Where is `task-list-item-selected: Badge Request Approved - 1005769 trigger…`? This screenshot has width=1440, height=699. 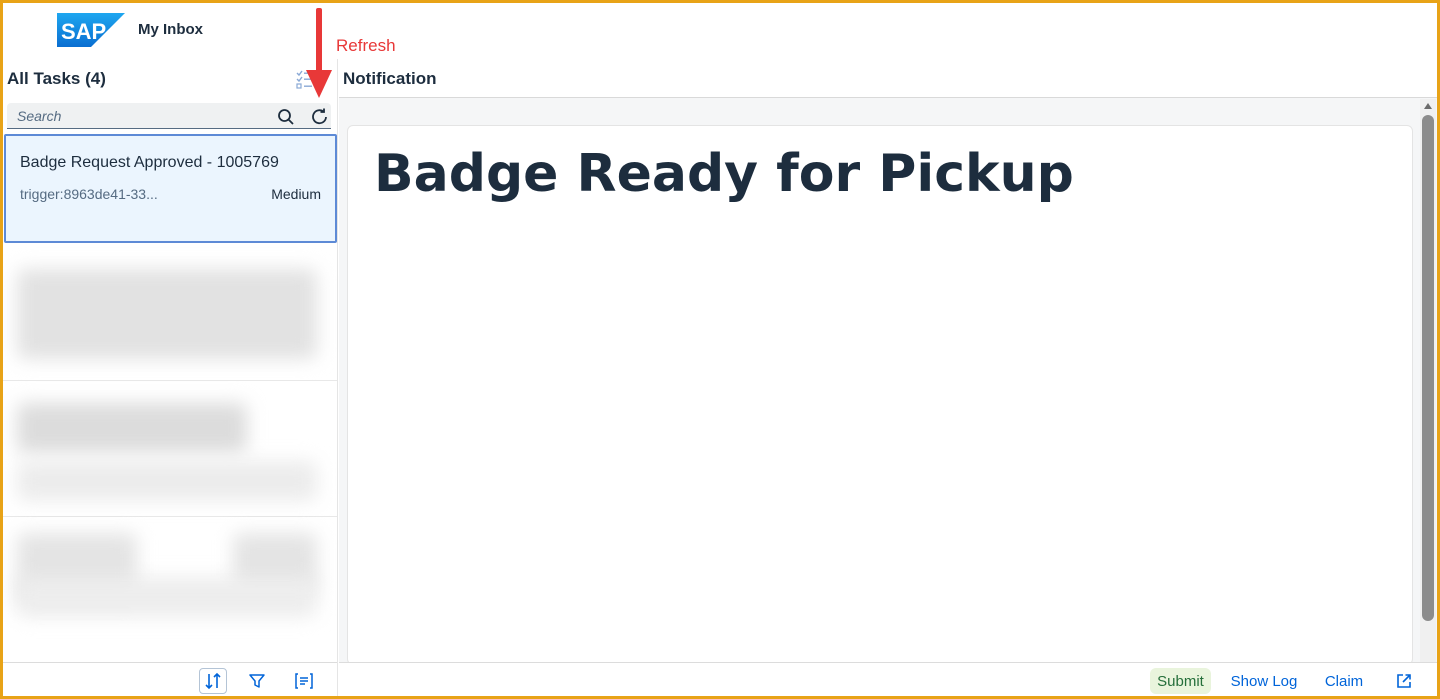 task-list-item-selected: Badge Request Approved - 1005769 trigger… is located at coordinates (170, 188).